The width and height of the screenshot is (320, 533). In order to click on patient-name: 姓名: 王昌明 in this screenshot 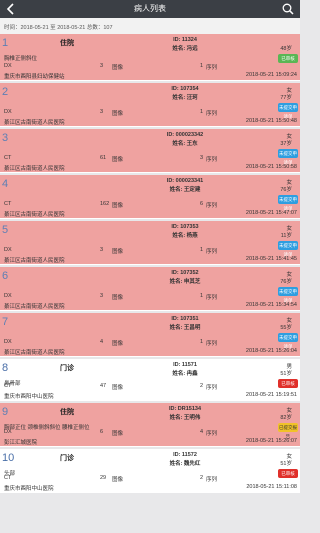, I will do `click(185, 328)`.